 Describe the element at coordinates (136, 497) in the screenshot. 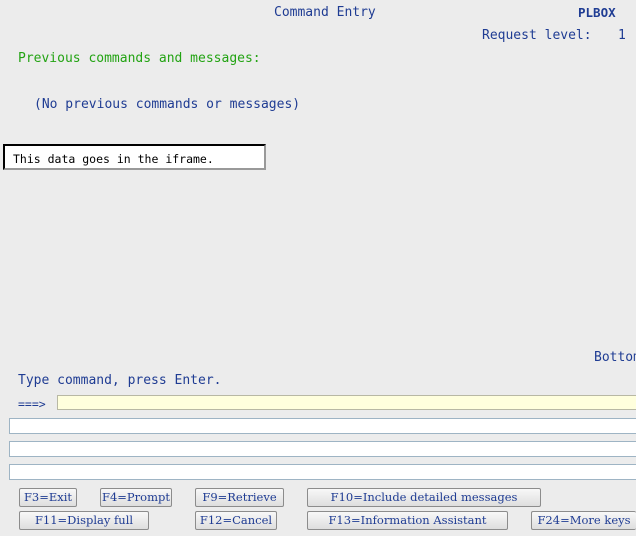

I see `f4-prompt-button: F4=Prompt` at that location.